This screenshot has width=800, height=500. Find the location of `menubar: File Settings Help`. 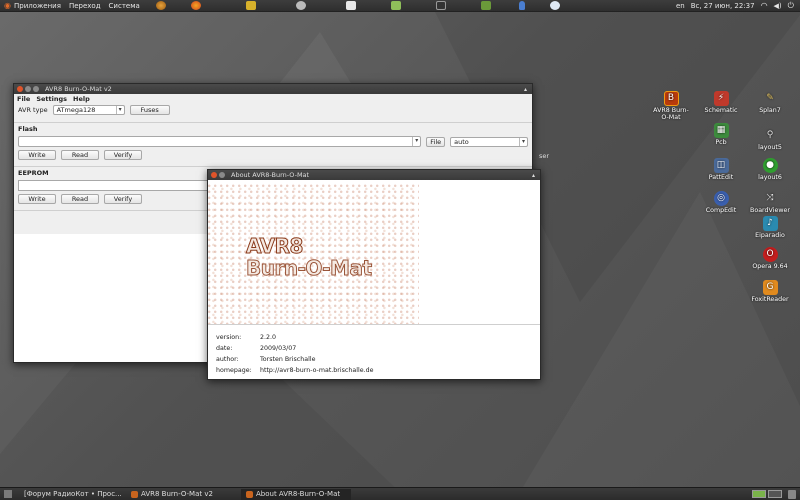

menubar: File Settings Help is located at coordinates (273, 98).